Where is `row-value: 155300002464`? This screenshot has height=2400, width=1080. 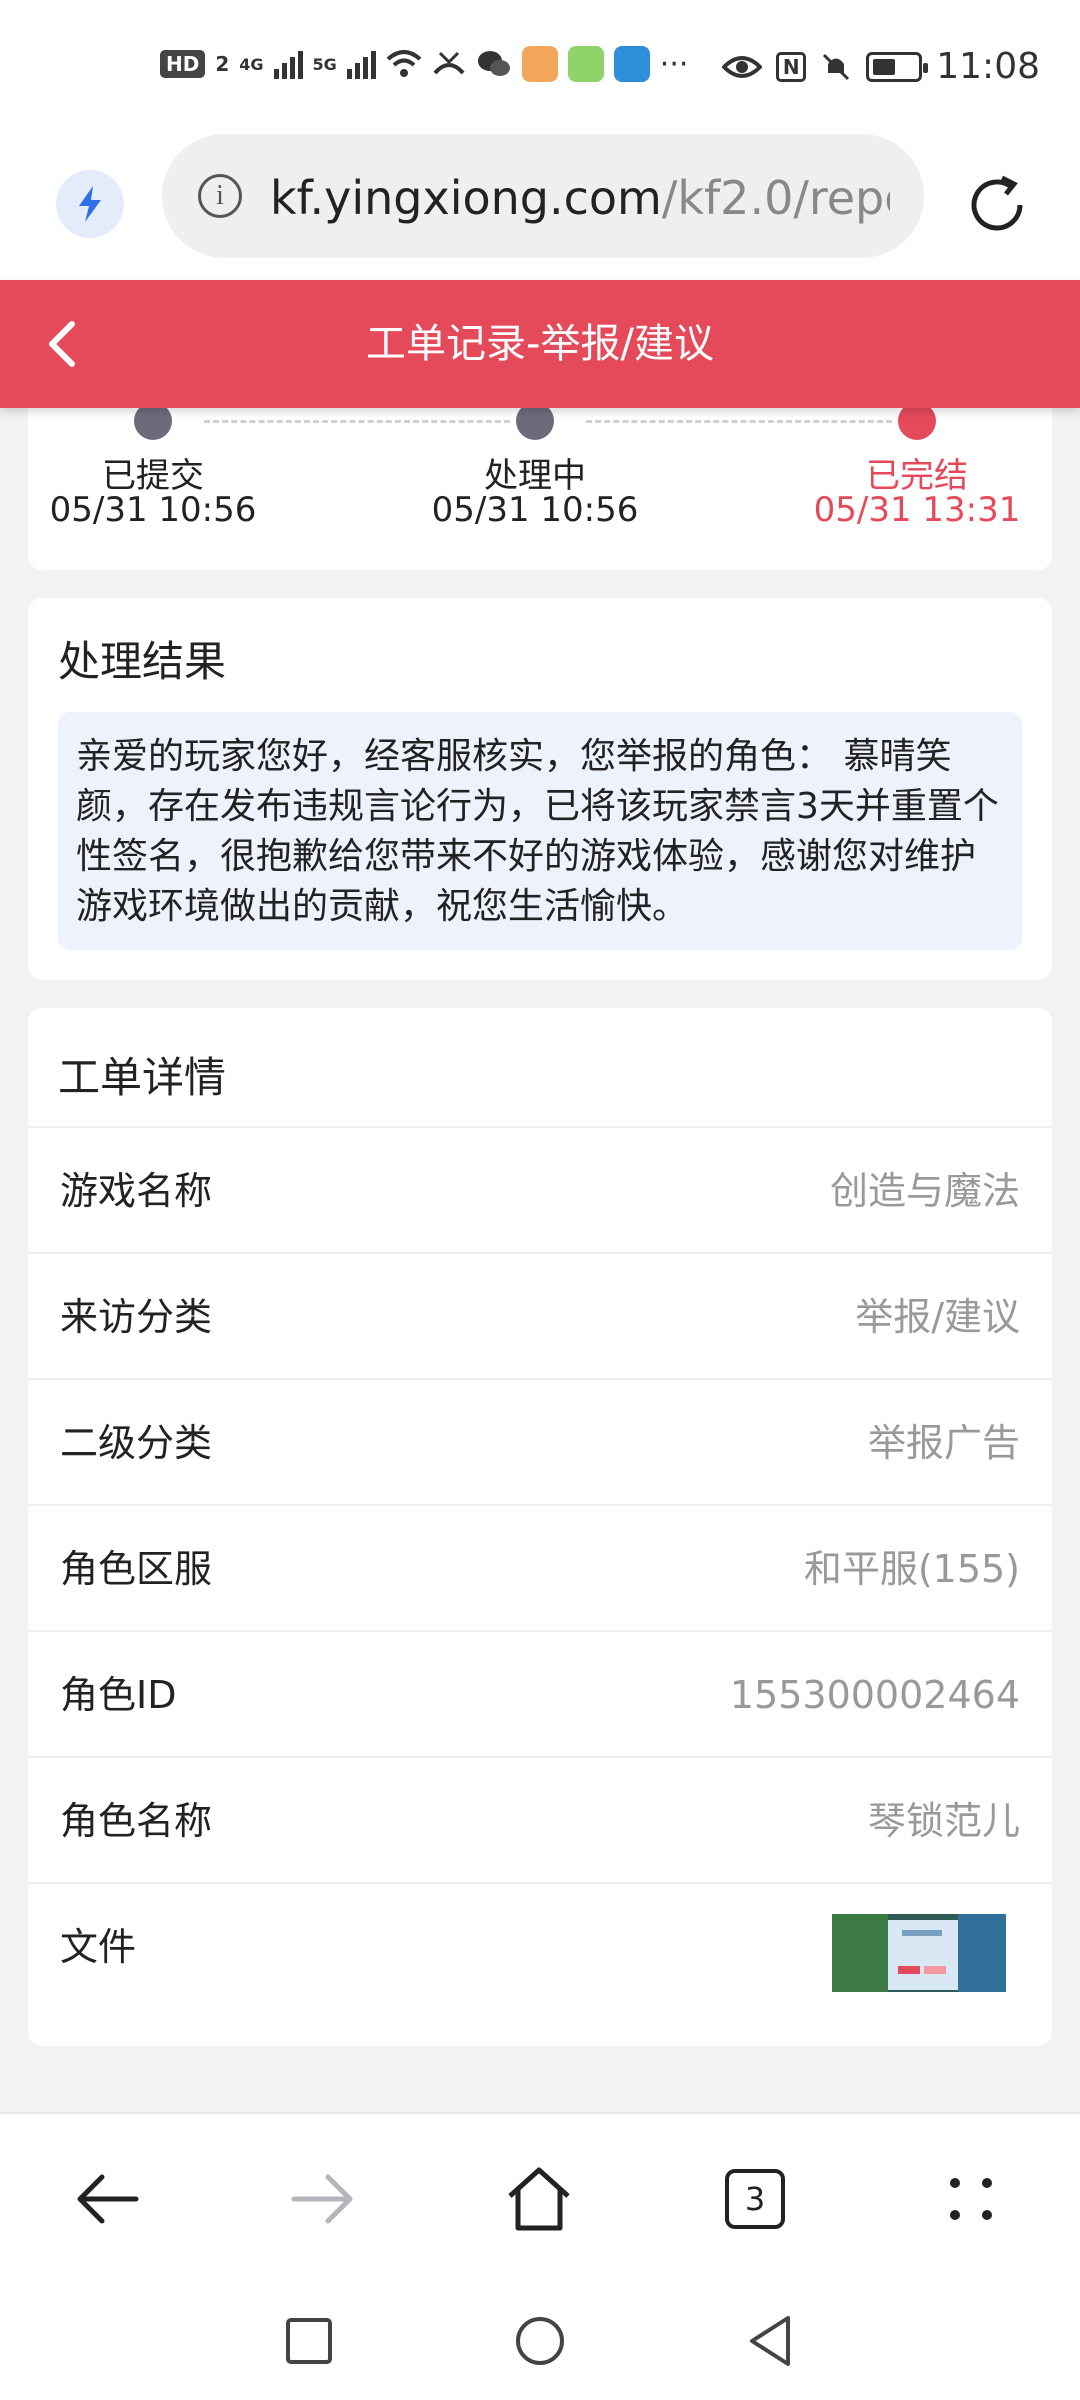
row-value: 155300002464 is located at coordinates (874, 1695).